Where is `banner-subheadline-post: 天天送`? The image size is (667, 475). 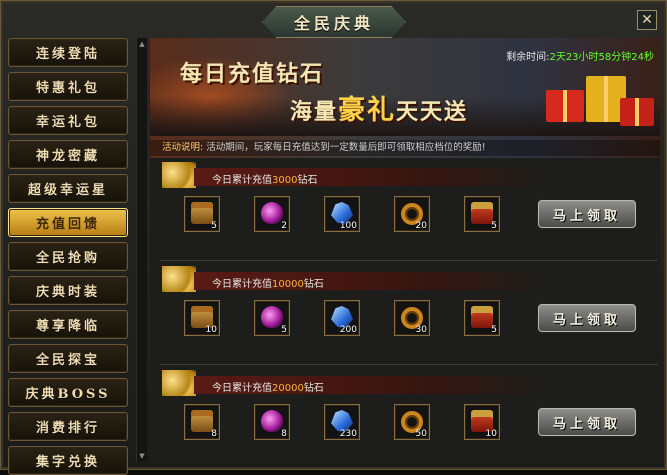
banner-subheadline-post: 天天送 is located at coordinates (432, 112).